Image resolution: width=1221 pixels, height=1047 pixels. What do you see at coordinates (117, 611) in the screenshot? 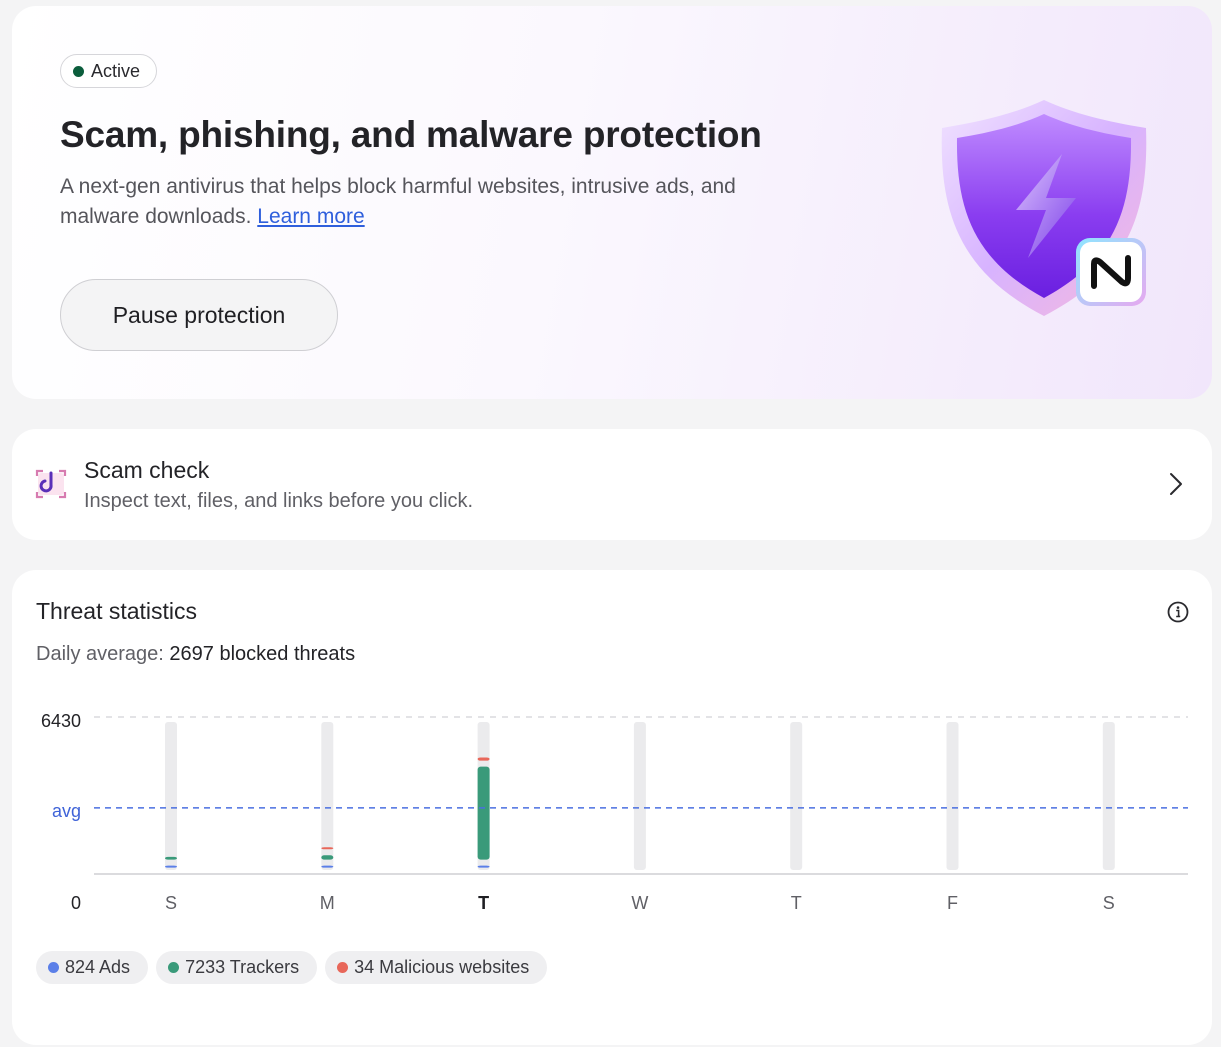
I see `threat-statistics-title: Threat statistics` at bounding box center [117, 611].